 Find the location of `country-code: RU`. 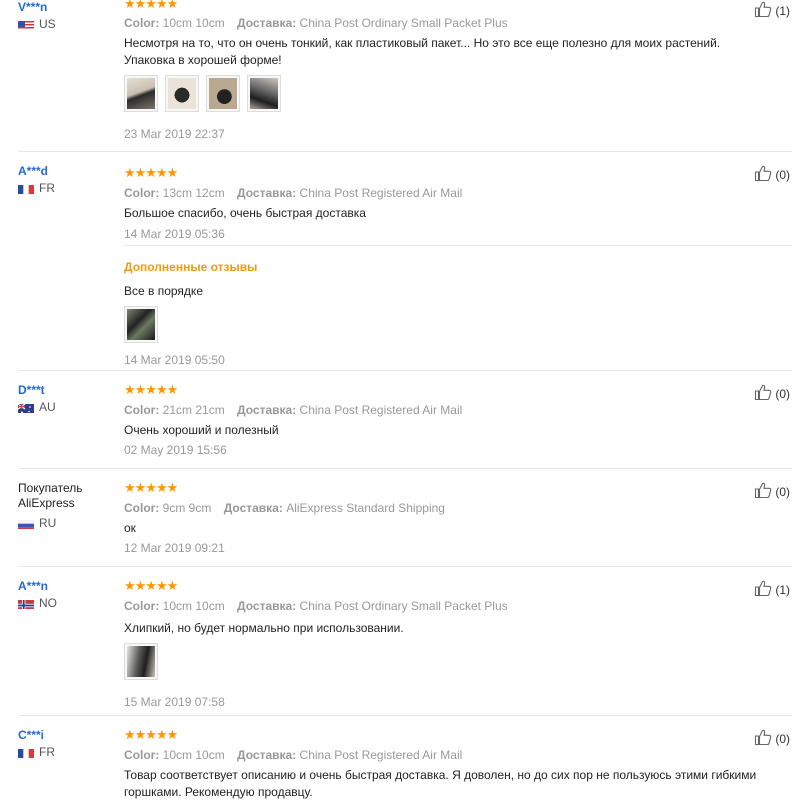

country-code: RU is located at coordinates (48, 523).